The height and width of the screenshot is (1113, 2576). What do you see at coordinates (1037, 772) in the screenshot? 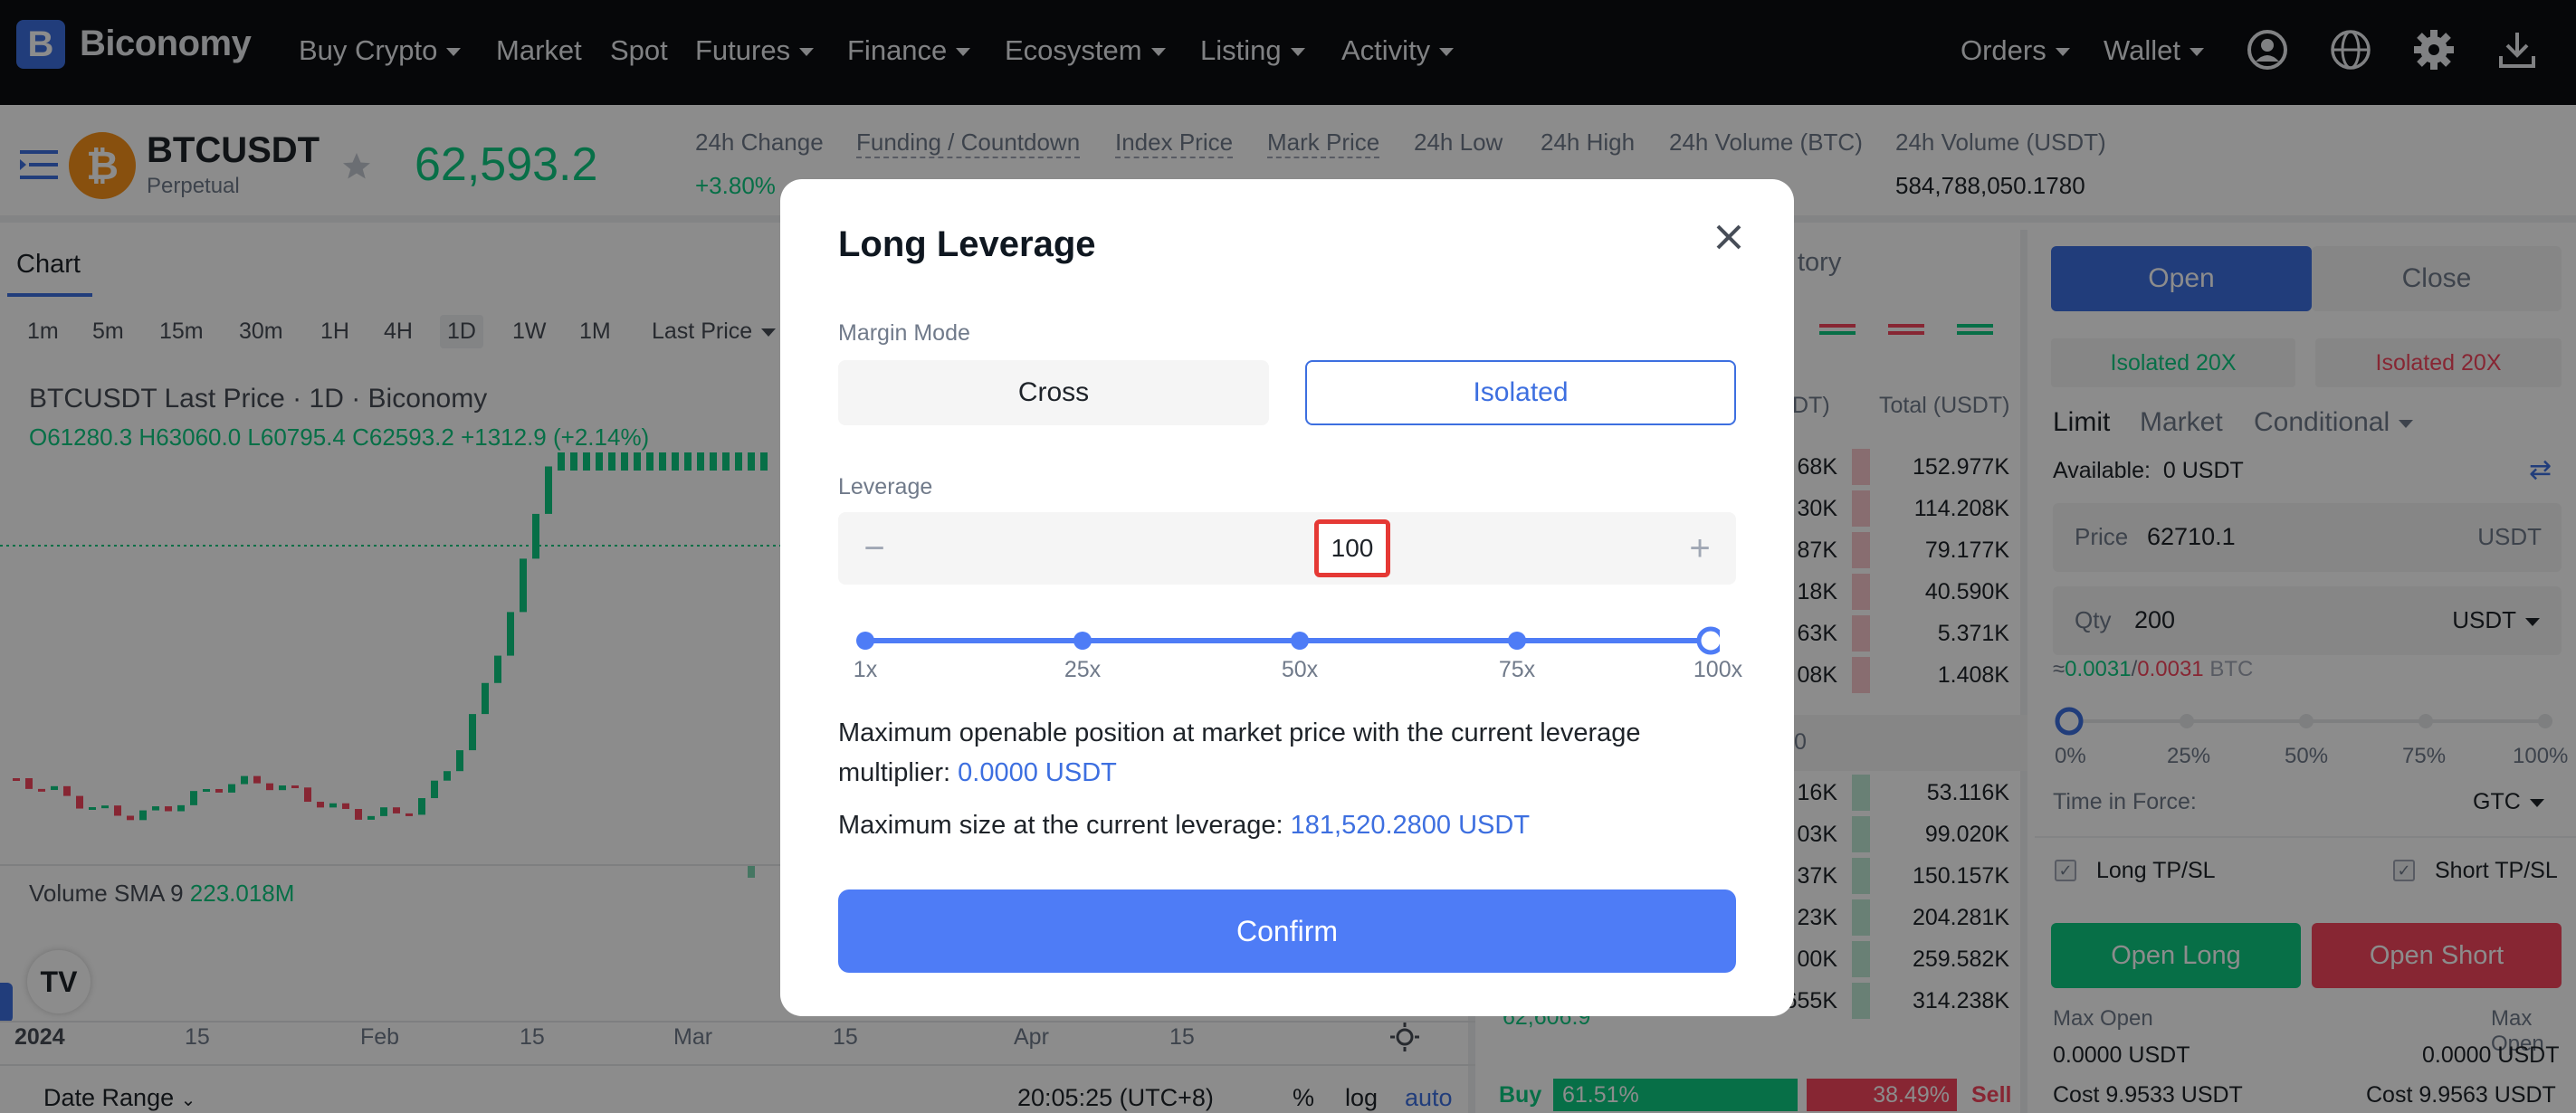
I see `max-openable-value: 0.0000 USDT` at bounding box center [1037, 772].